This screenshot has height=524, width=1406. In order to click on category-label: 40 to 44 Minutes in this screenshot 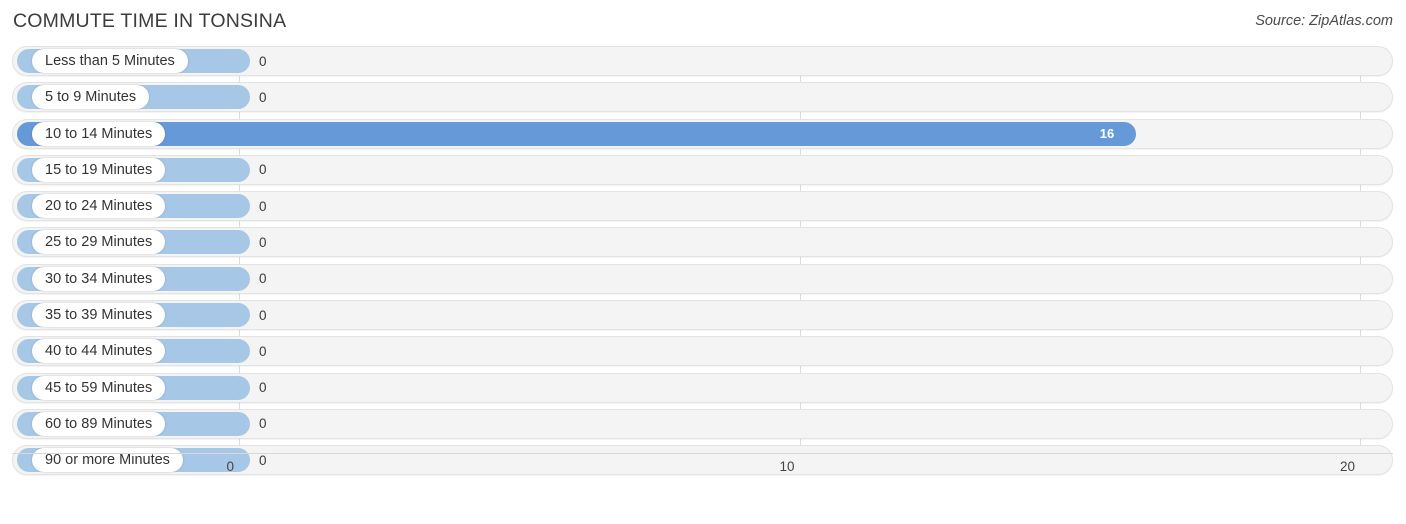, I will do `click(99, 351)`.